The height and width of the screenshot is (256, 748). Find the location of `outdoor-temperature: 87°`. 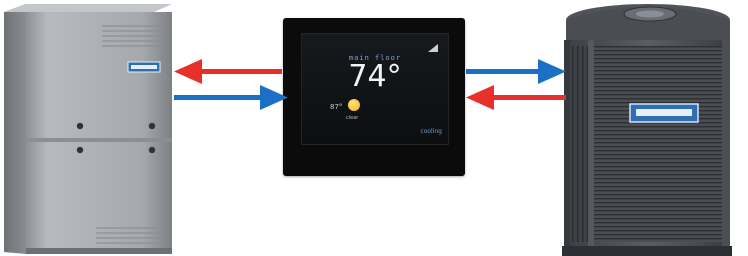

outdoor-temperature: 87° is located at coordinates (336, 107).